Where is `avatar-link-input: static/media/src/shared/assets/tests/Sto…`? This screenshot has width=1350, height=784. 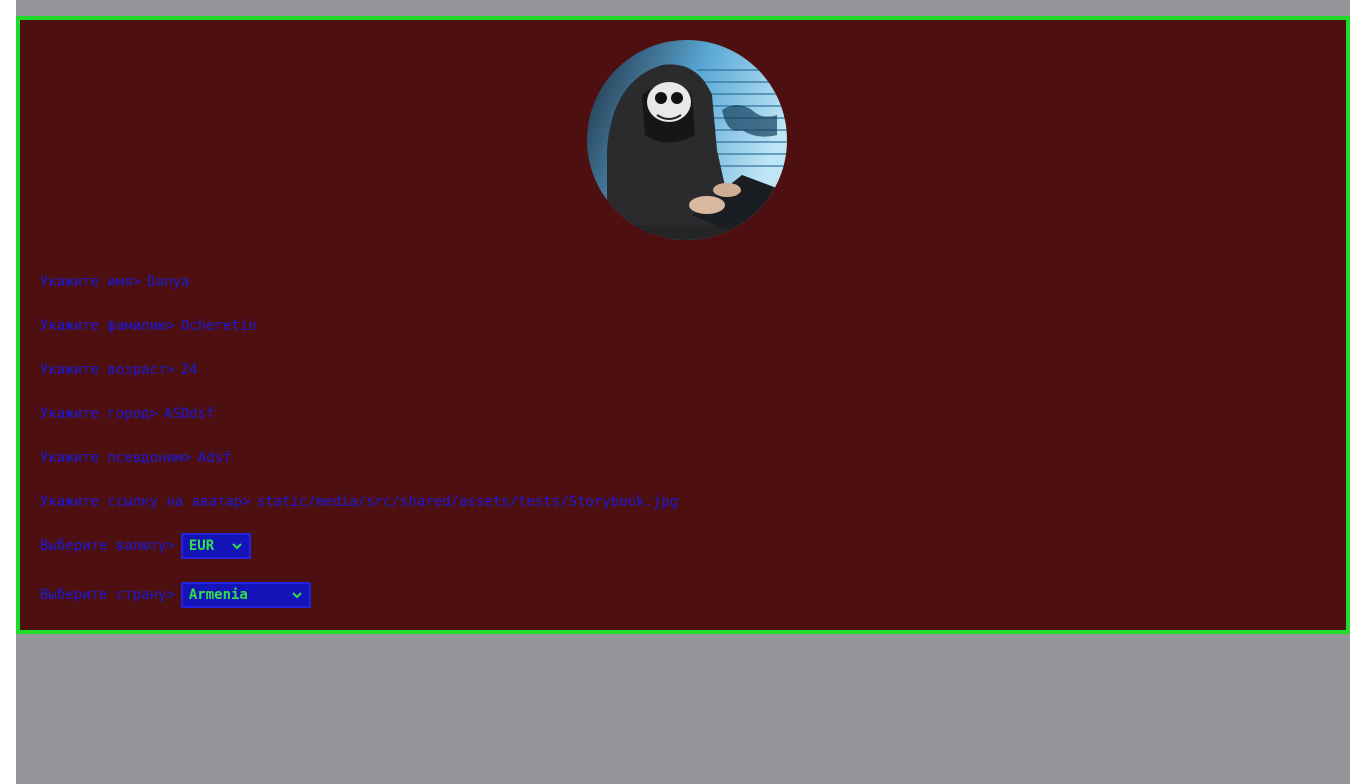
avatar-link-input: static/media/src/shared/assets/tests/Sto… is located at coordinates (467, 502).